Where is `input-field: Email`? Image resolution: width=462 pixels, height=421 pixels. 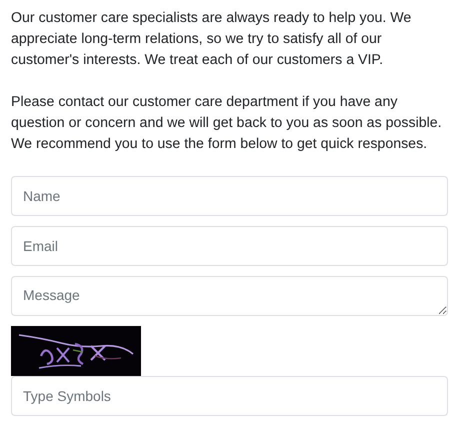
input-field: Email is located at coordinates (229, 246).